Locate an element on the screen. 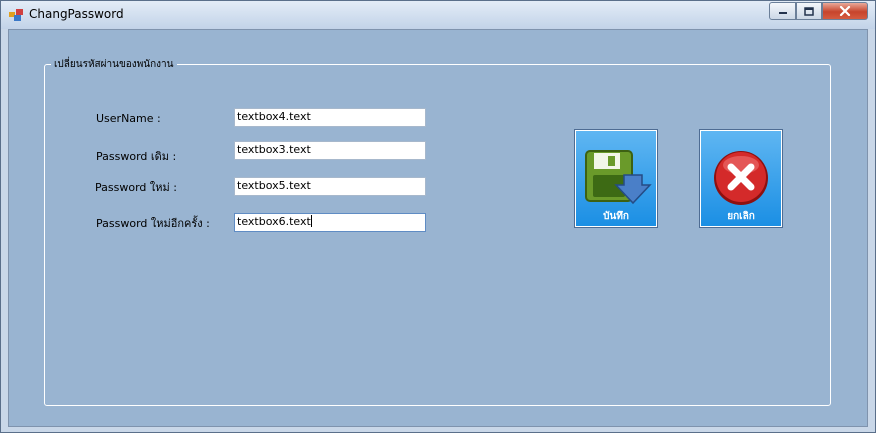  window-title: ChangPassword is located at coordinates (76, 14).